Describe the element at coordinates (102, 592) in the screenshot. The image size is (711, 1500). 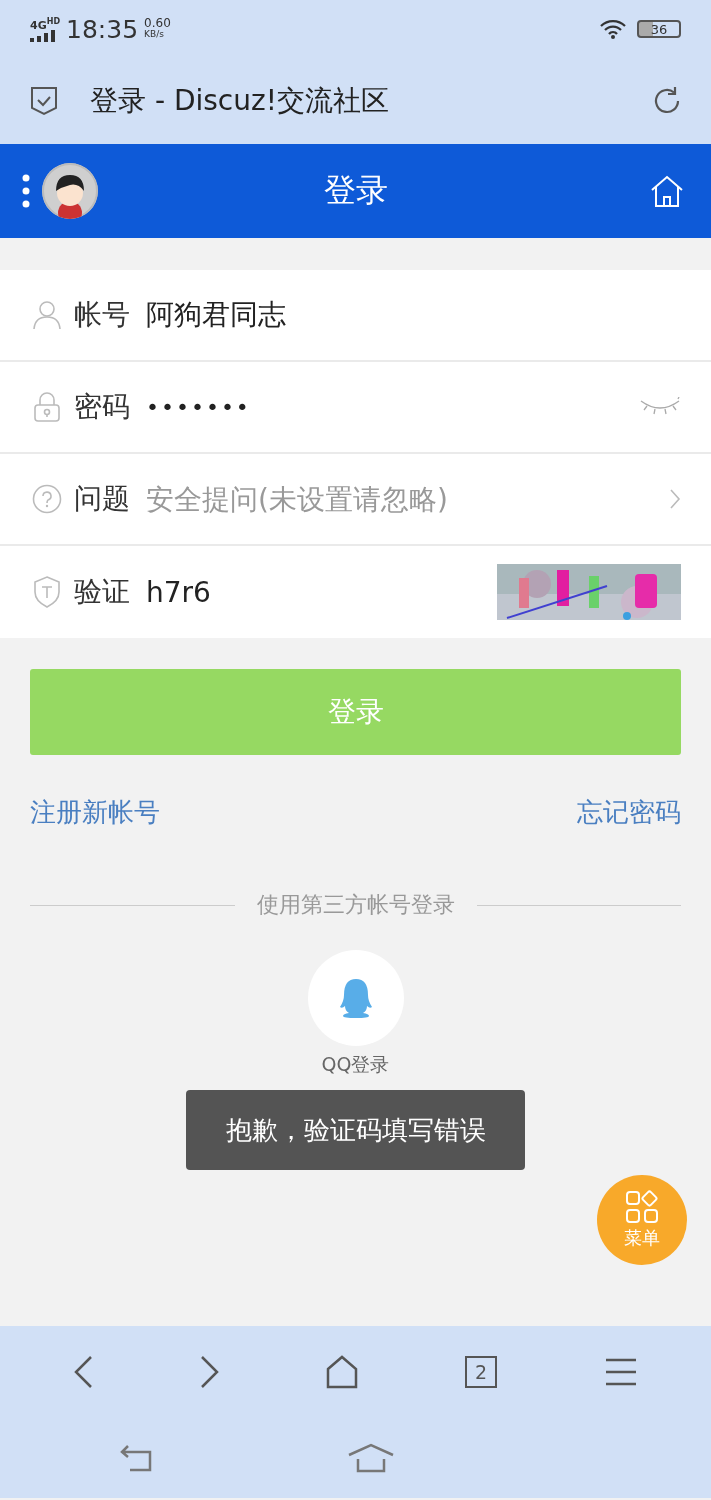
I see `field-label: 验证` at that location.